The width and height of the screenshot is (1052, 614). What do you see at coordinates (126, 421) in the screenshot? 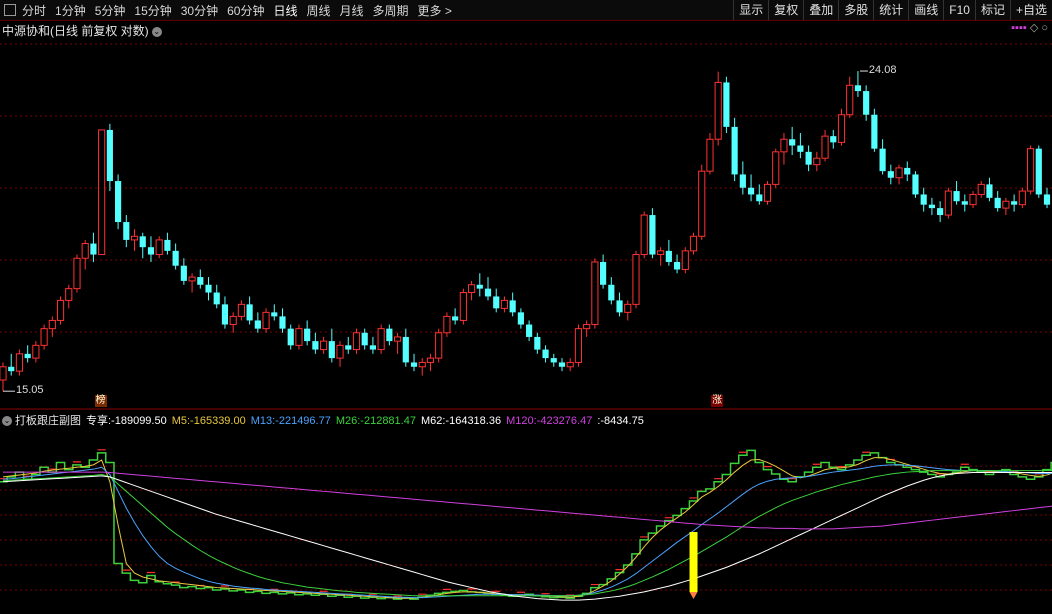
I see `indicator-value: 专享:-189099.50` at bounding box center [126, 421].